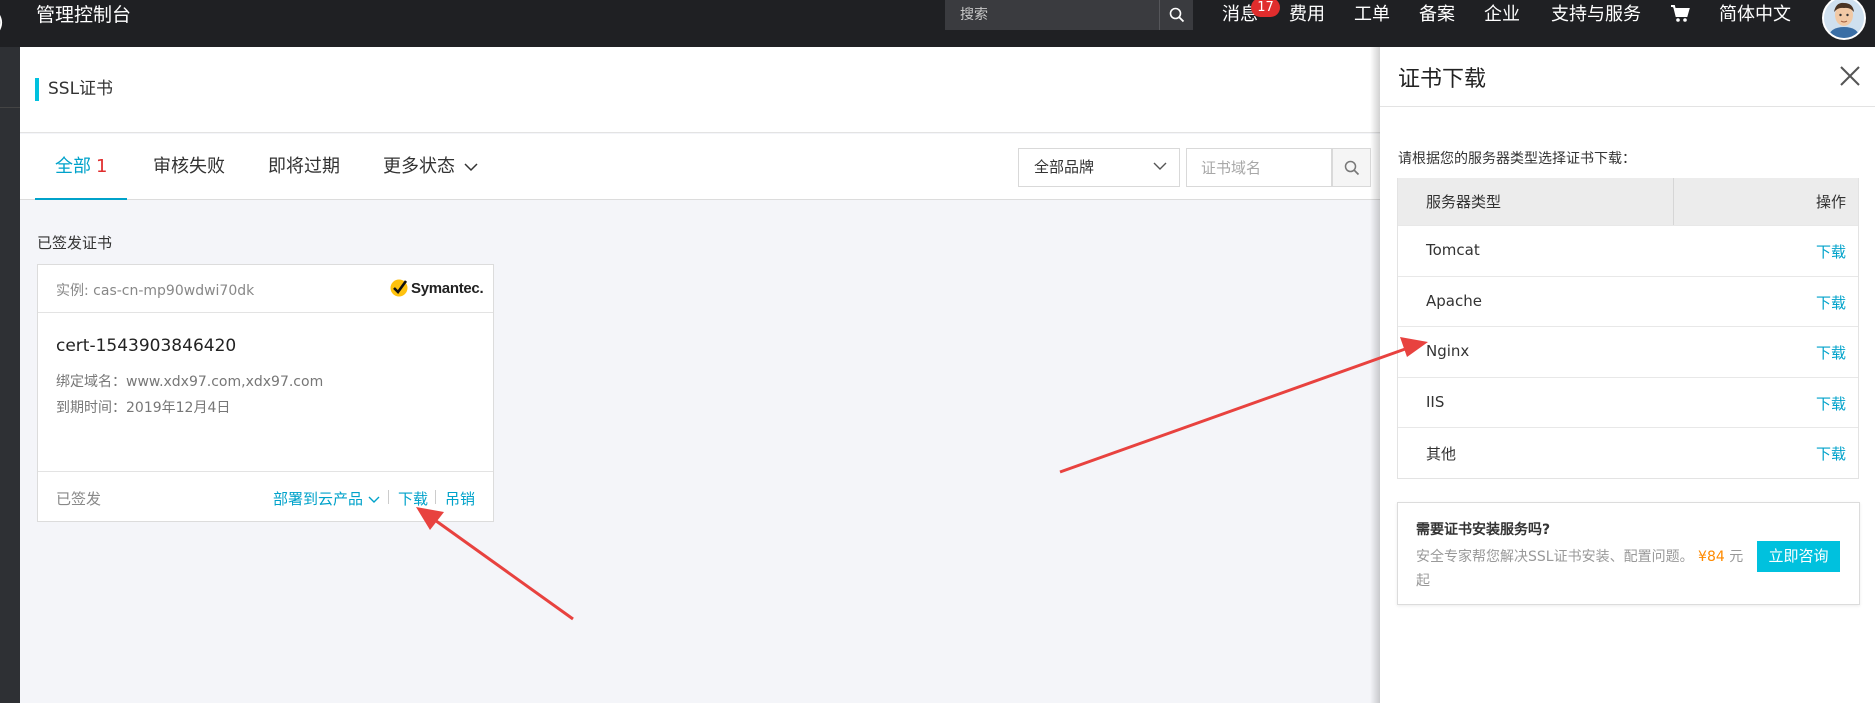 This screenshot has width=1875, height=703. What do you see at coordinates (190, 382) in the screenshot?
I see `bound-domains: 绑定域名：www.xdx97.com,xdx97.com` at bounding box center [190, 382].